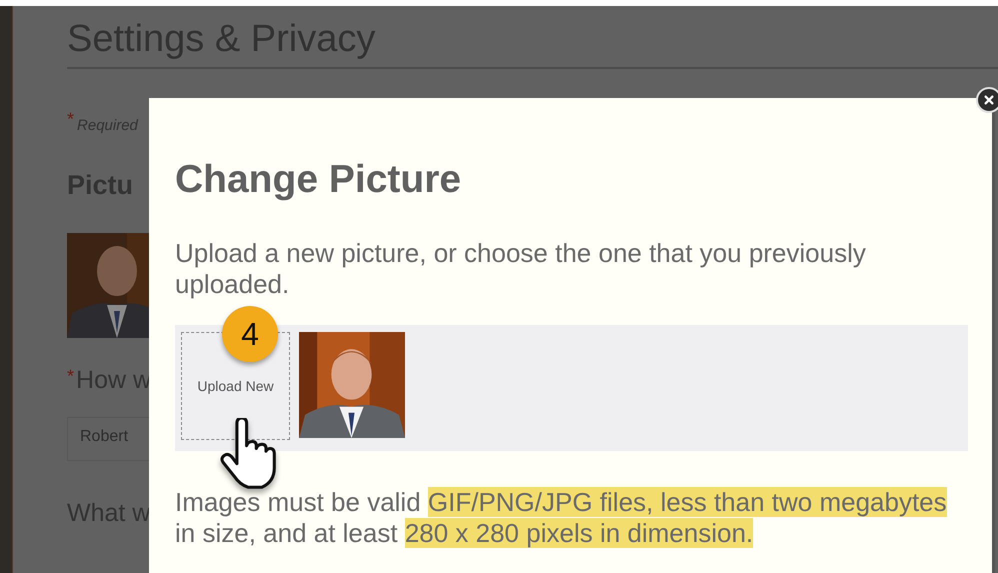 Image resolution: width=998 pixels, height=573 pixels. I want to click on dialog-title: Change Picture, so click(318, 180).